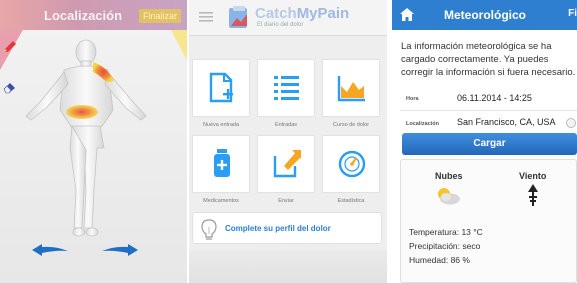 This screenshot has height=283, width=577. I want to click on tile-medication, so click(221, 164).